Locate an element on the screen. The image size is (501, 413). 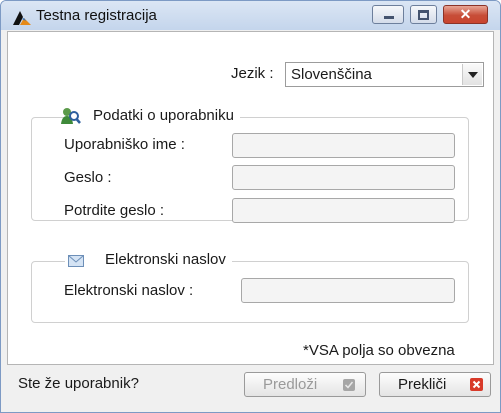
language-label: Jezik : is located at coordinates (252, 73).